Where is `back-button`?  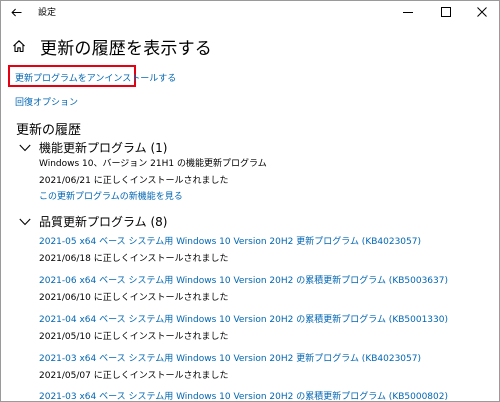
back-button is located at coordinates (16, 12).